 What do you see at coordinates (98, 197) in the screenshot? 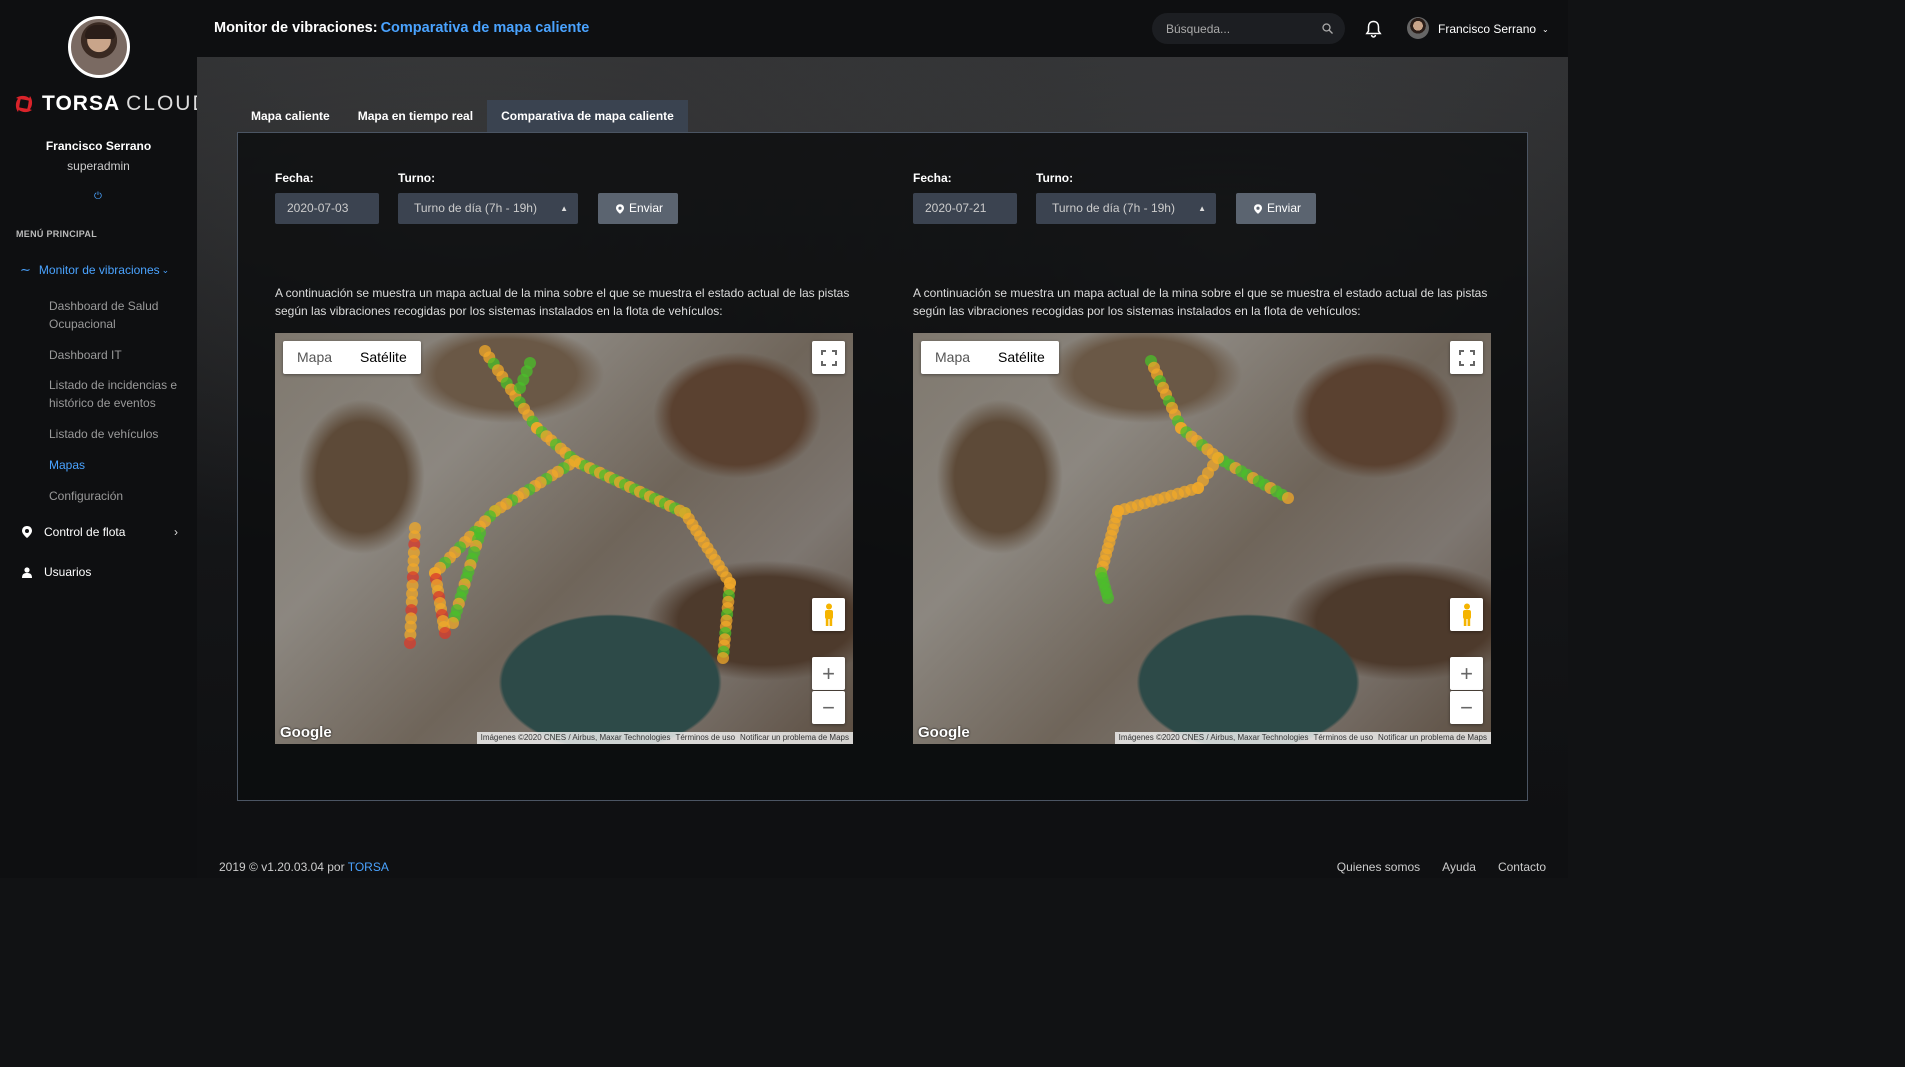
I see `power-icon: ⏻` at bounding box center [98, 197].